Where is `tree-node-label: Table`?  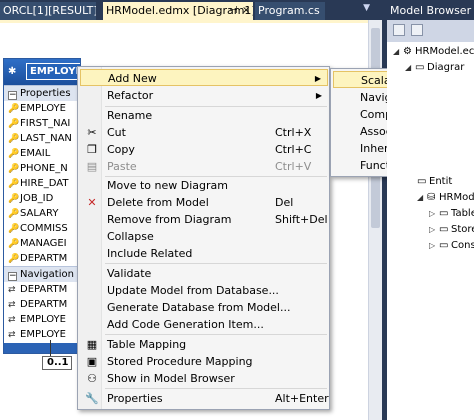
tree-node-label: Table is located at coordinates (462, 213).